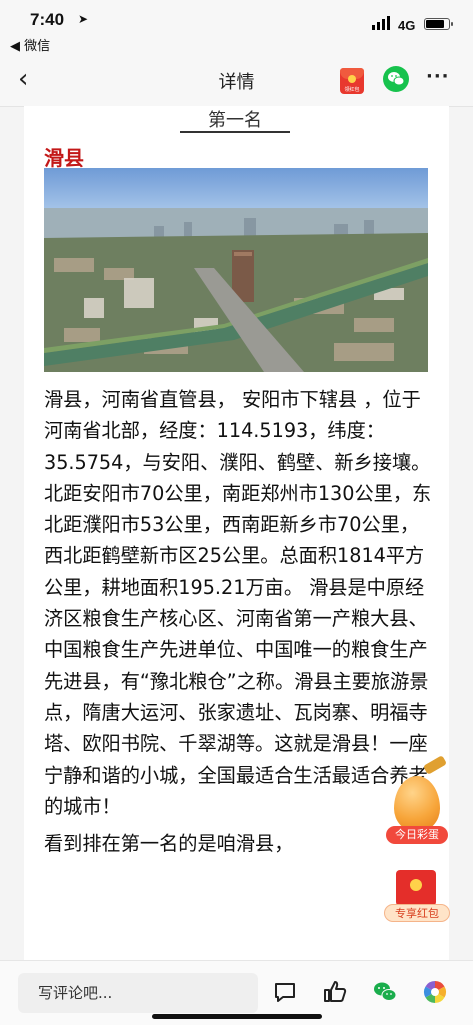 The width and height of the screenshot is (473, 1025). Describe the element at coordinates (335, 992) in the screenshot. I see `like-icon` at that location.